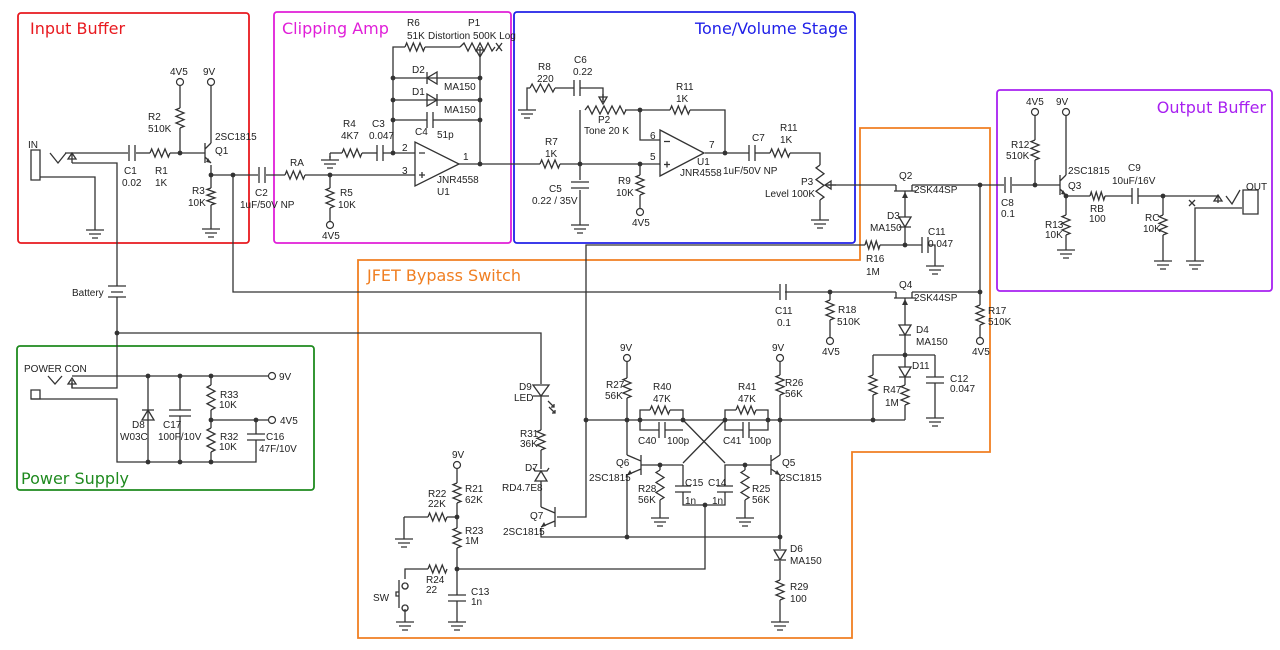 The width and height of the screenshot is (1280, 650). What do you see at coordinates (784, 311) in the screenshot?
I see `label-c11b-ref: C11` at bounding box center [784, 311].